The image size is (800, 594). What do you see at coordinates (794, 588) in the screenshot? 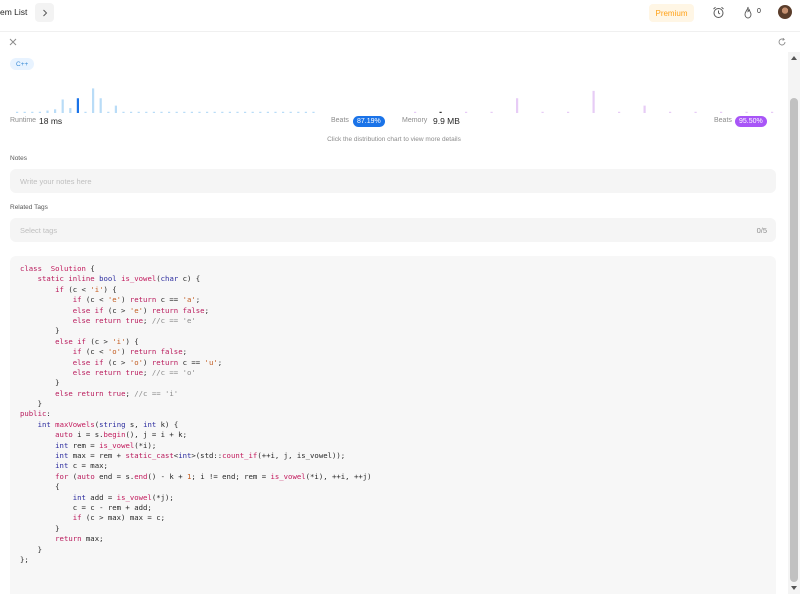
I see `scroll-down-arrow` at bounding box center [794, 588].